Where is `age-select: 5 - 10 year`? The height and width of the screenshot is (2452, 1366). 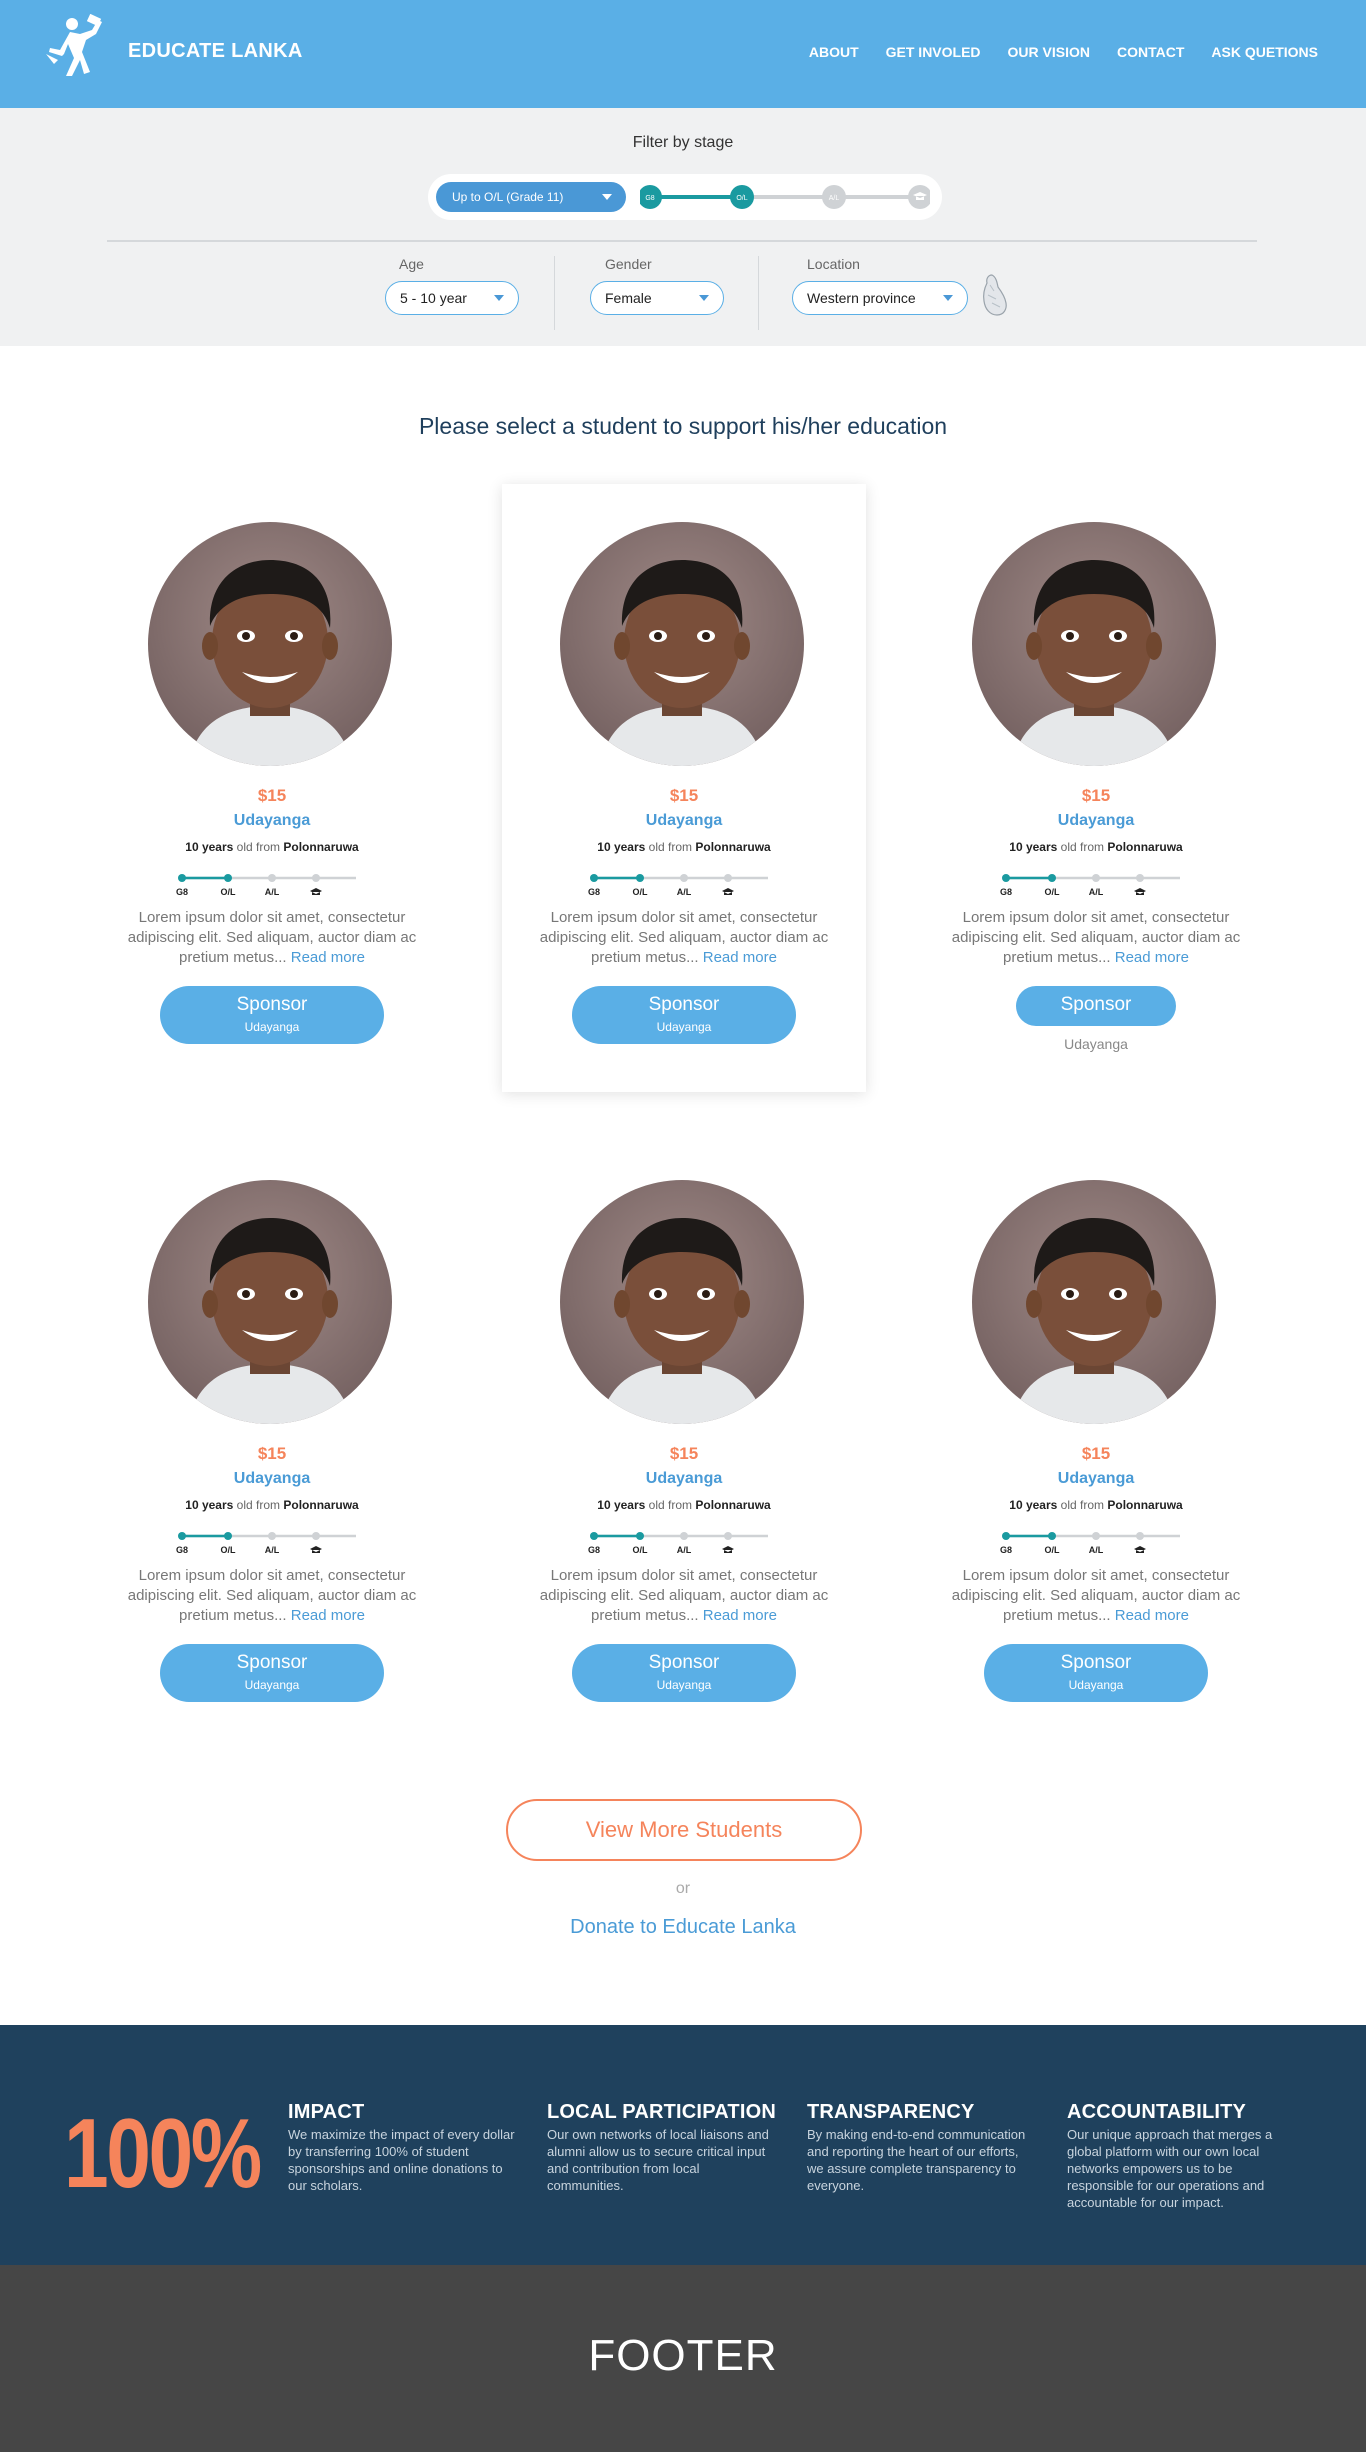 age-select: 5 - 10 year is located at coordinates (452, 298).